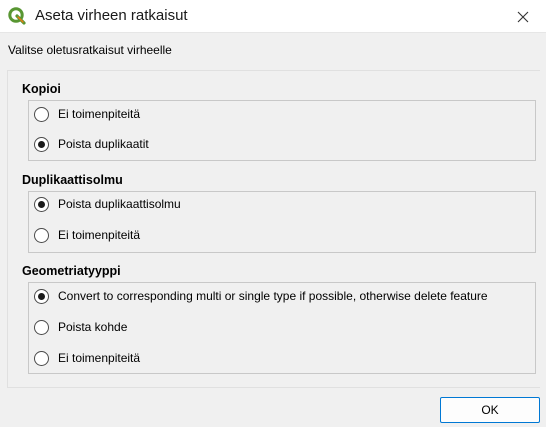 Image resolution: width=546 pixels, height=427 pixels. Describe the element at coordinates (111, 15) in the screenshot. I see `window-title: Aseta virheen ratkaisut` at that location.